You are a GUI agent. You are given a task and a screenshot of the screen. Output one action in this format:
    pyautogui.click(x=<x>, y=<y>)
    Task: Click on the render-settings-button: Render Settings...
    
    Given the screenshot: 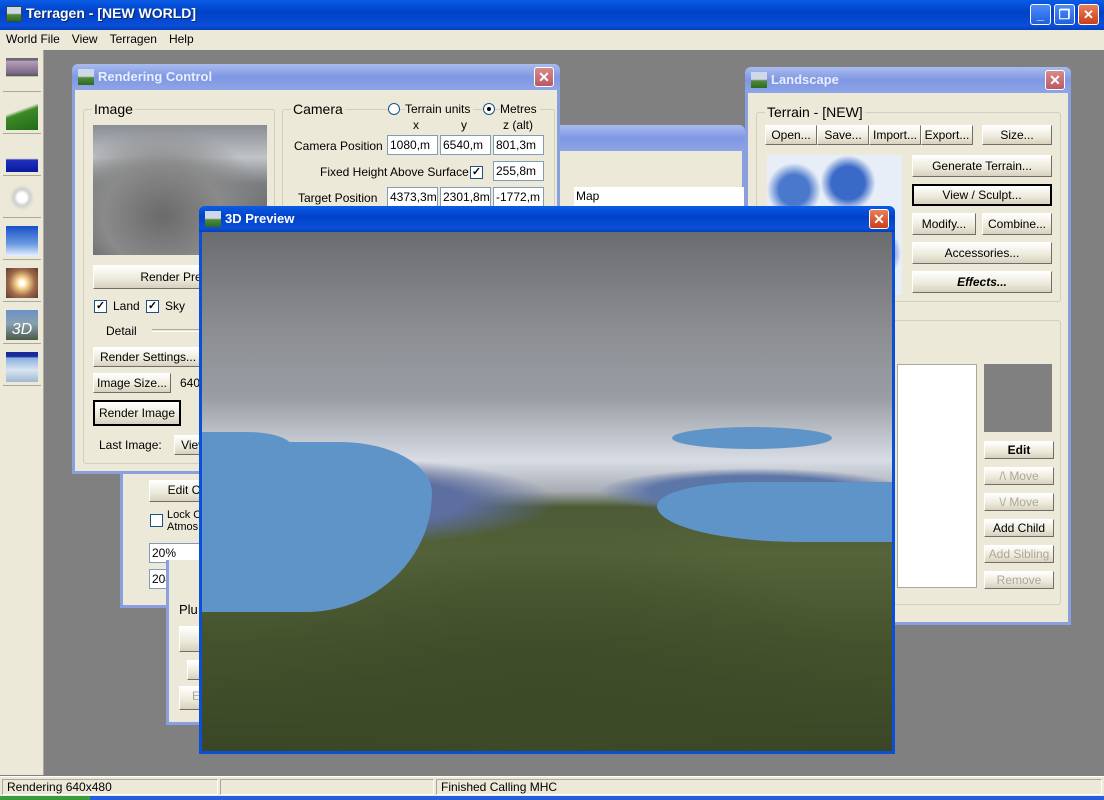 What is the action you would take?
    pyautogui.click(x=148, y=357)
    